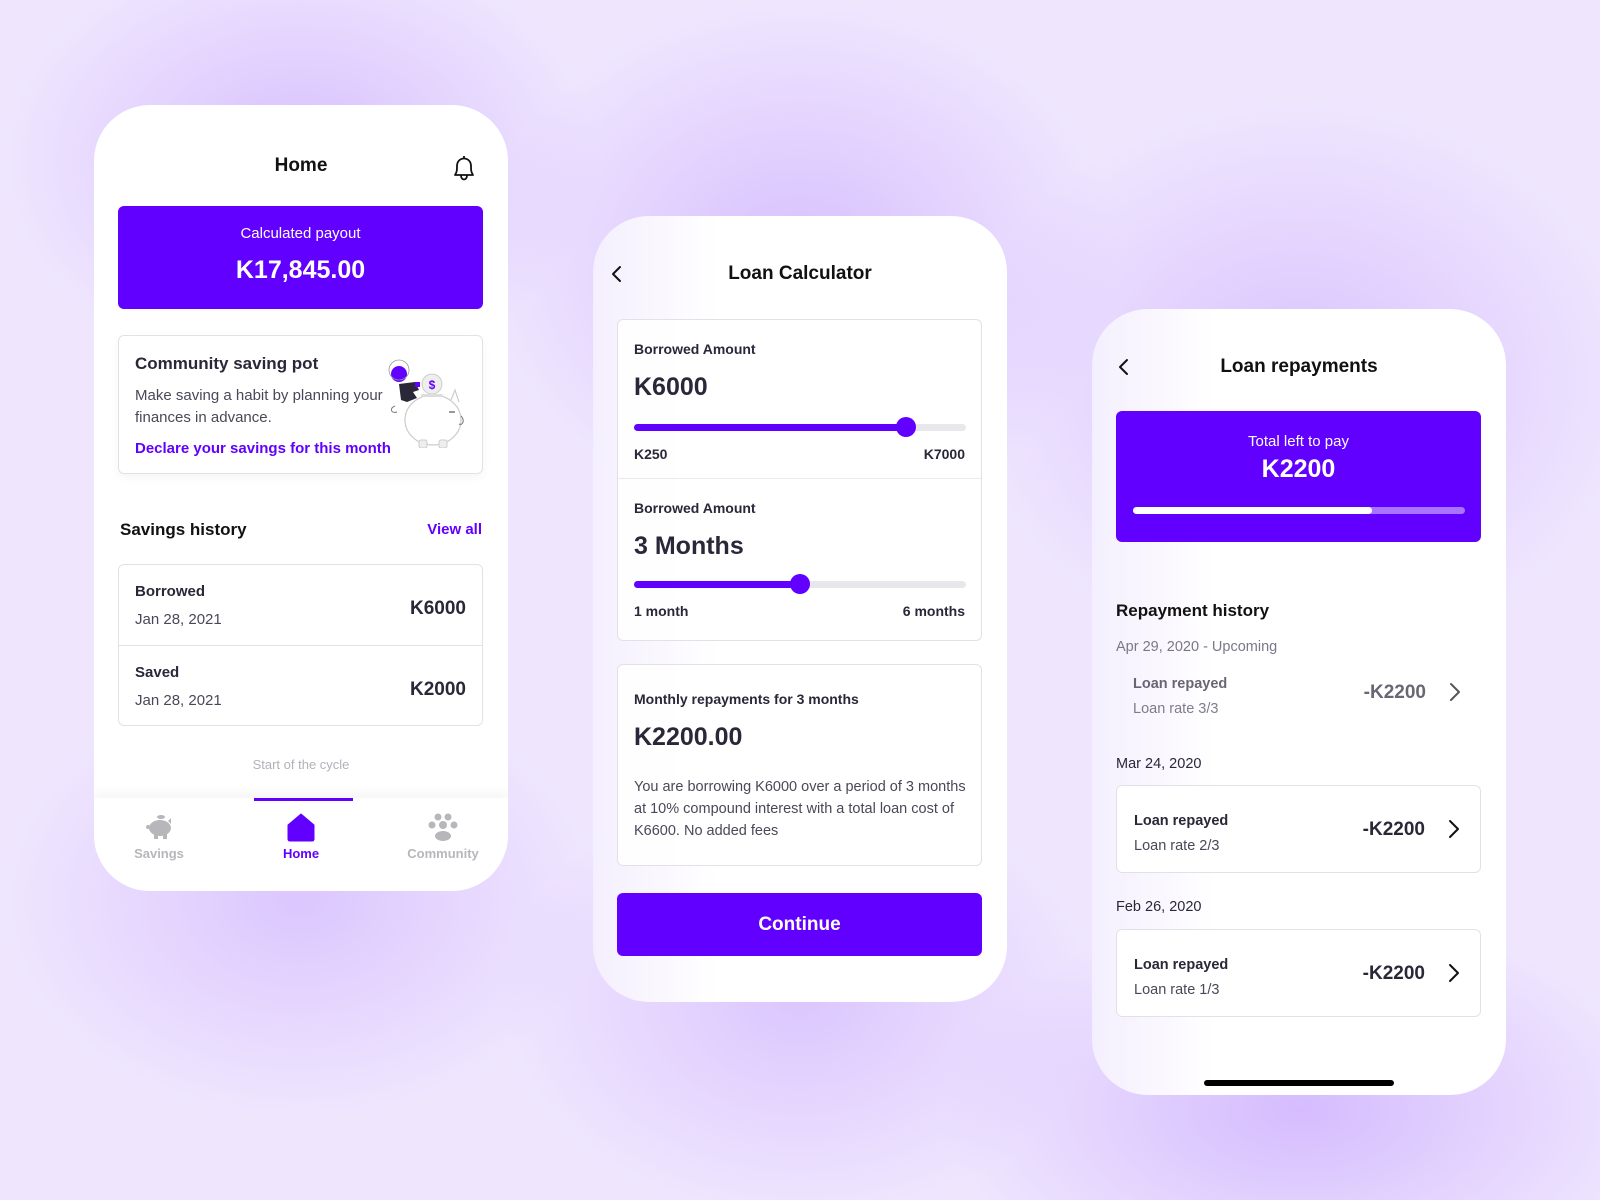 The width and height of the screenshot is (1600, 1200). What do you see at coordinates (263, 448) in the screenshot?
I see `declare-savings-link: Declare your savings for this month` at bounding box center [263, 448].